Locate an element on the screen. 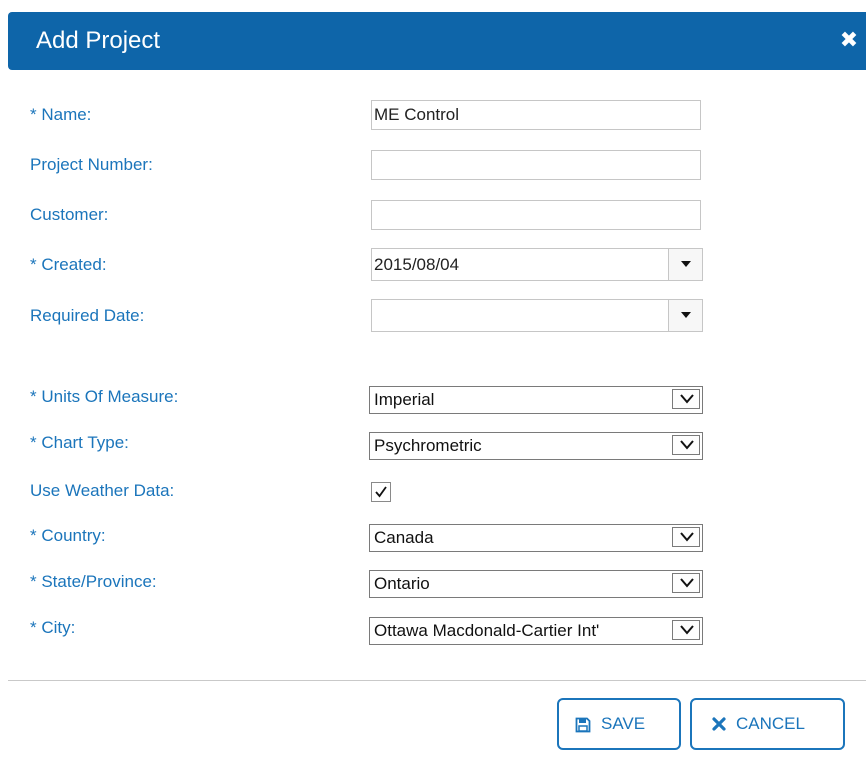 The height and width of the screenshot is (765, 866). dialog-title: Add Project is located at coordinates (98, 40).